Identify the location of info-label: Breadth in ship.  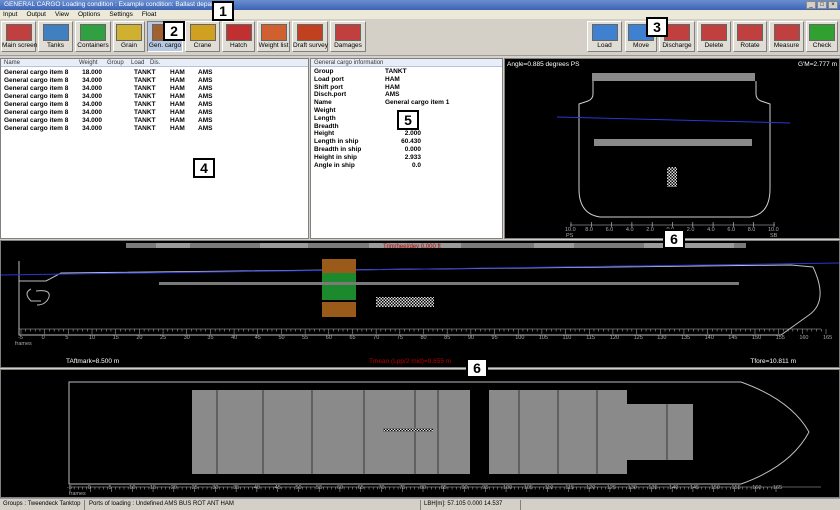
(338, 149).